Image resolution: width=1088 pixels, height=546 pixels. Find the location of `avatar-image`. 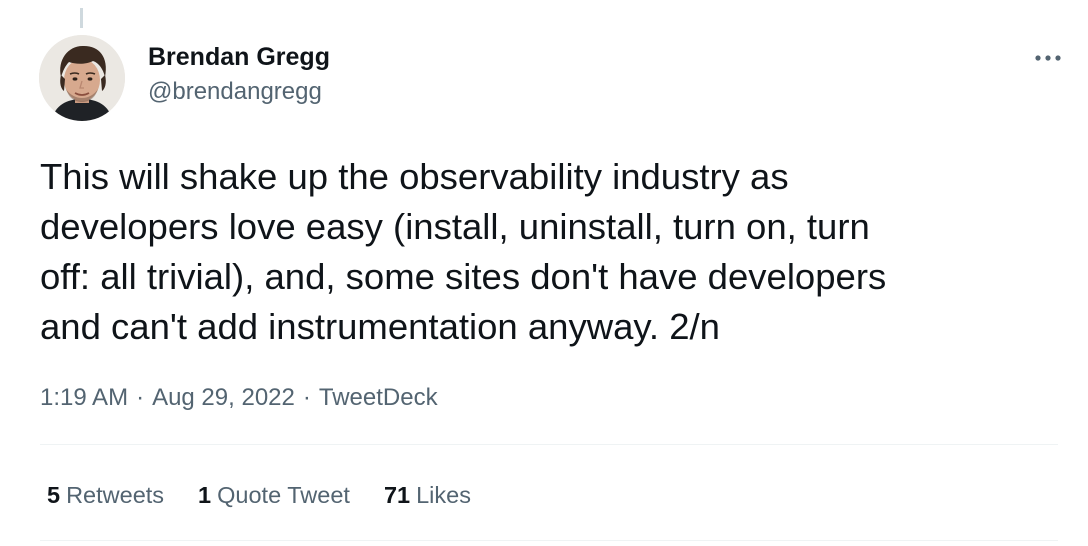

avatar-image is located at coordinates (82, 78).